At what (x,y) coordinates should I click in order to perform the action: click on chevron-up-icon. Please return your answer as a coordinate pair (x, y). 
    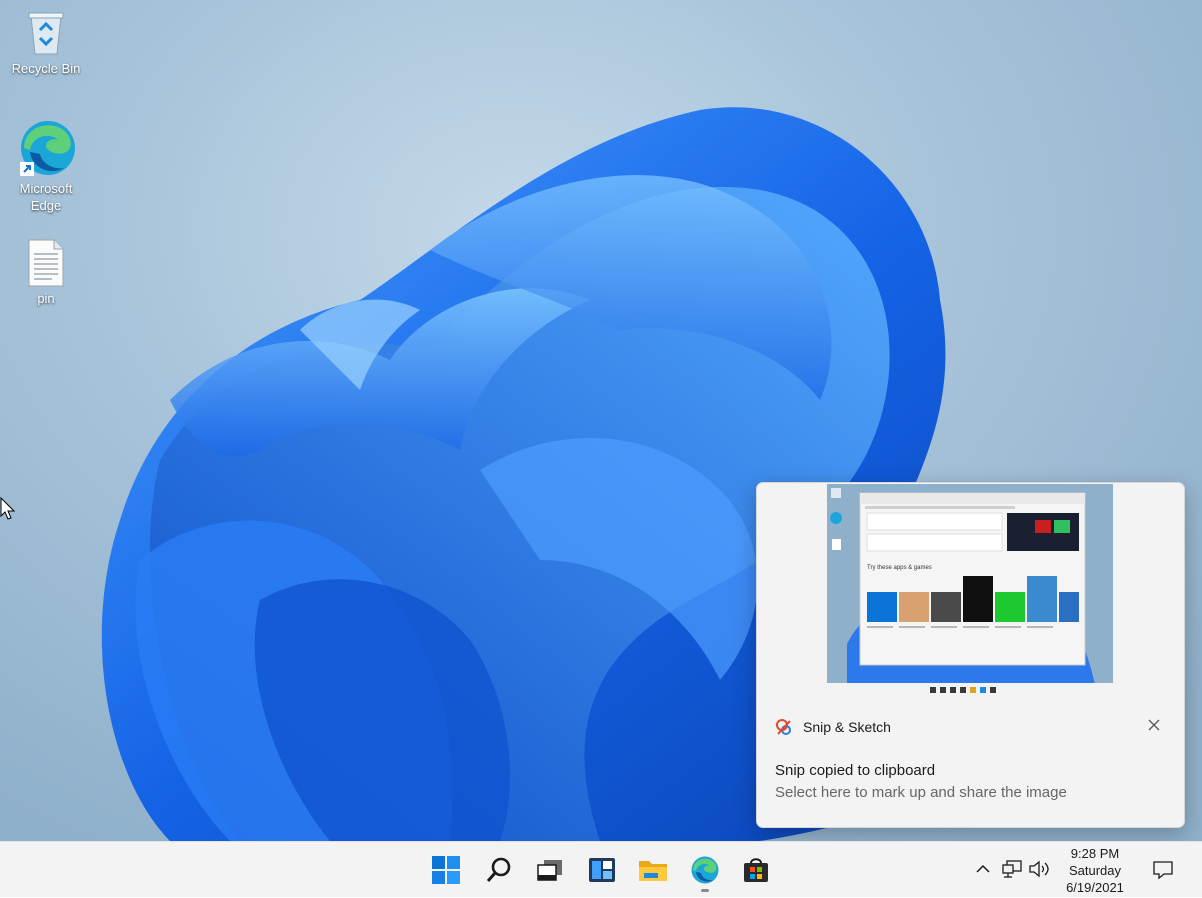
    Looking at the image, I should click on (983, 868).